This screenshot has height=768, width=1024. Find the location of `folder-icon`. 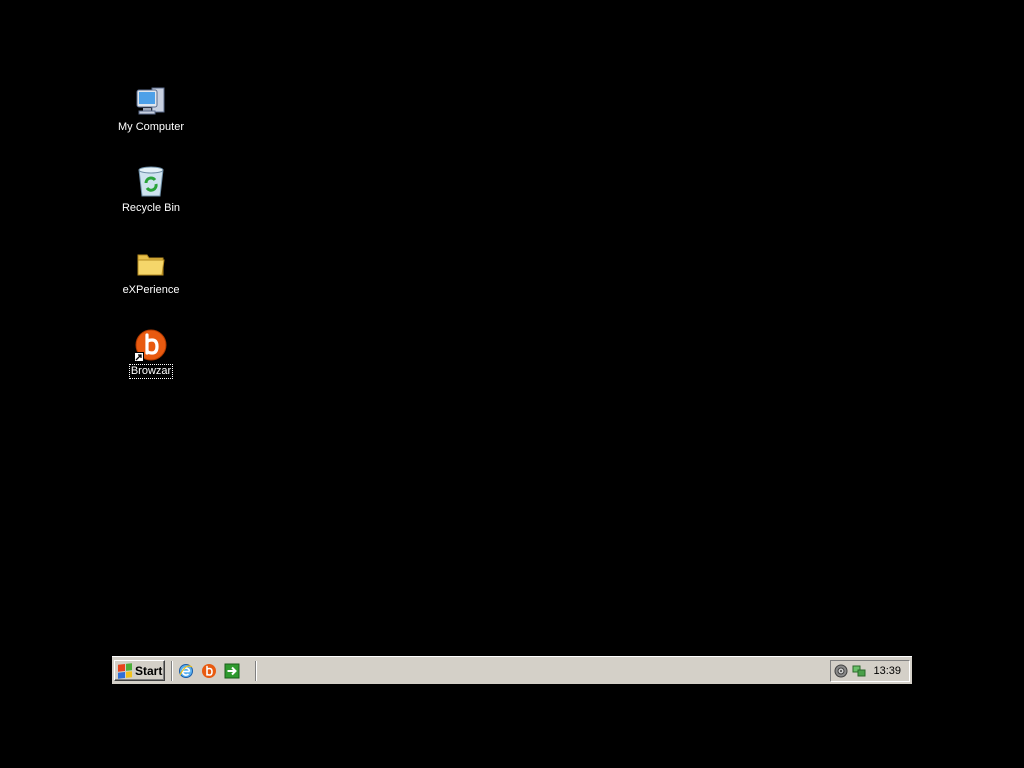

folder-icon is located at coordinates (151, 264).